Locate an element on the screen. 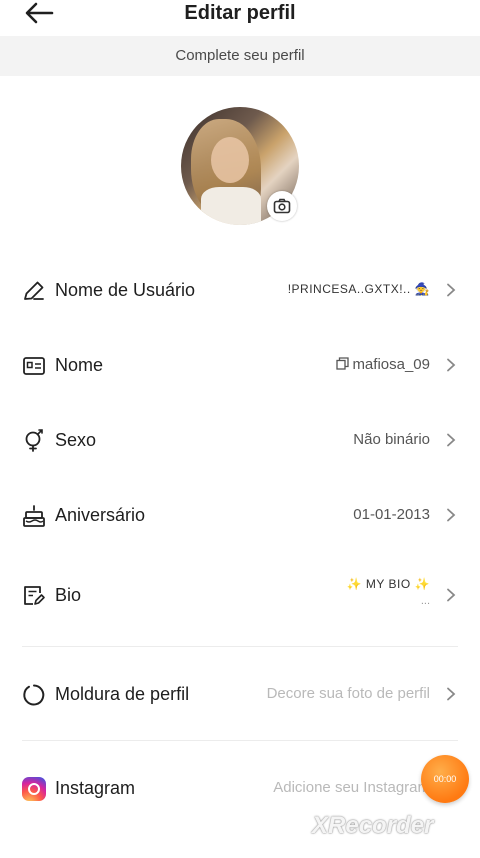 The image size is (480, 858). row-name: Nome mafiosa_09 is located at coordinates (240, 365).